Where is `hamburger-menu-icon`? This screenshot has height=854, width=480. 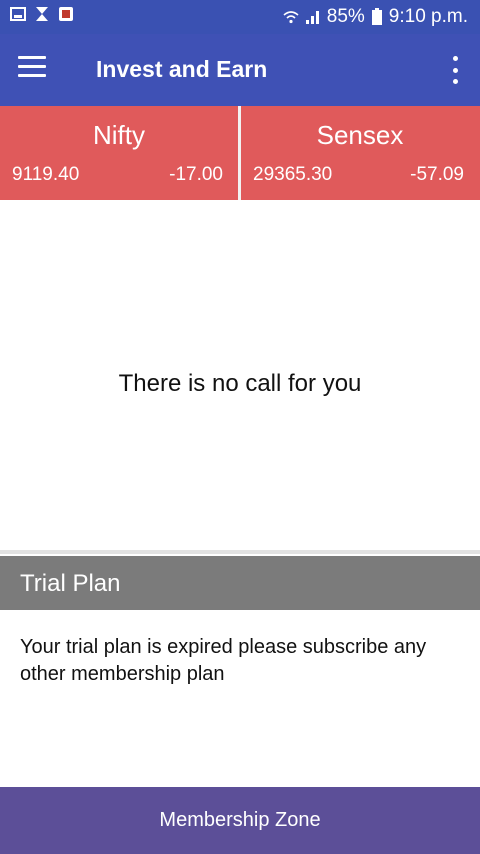 hamburger-menu-icon is located at coordinates (32, 70).